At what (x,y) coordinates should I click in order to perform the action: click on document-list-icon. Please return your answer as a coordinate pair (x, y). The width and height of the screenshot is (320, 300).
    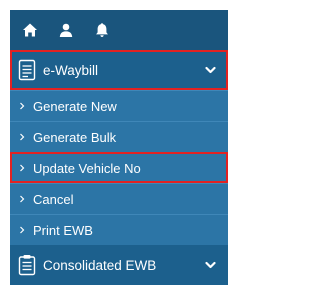
    Looking at the image, I should click on (27, 70).